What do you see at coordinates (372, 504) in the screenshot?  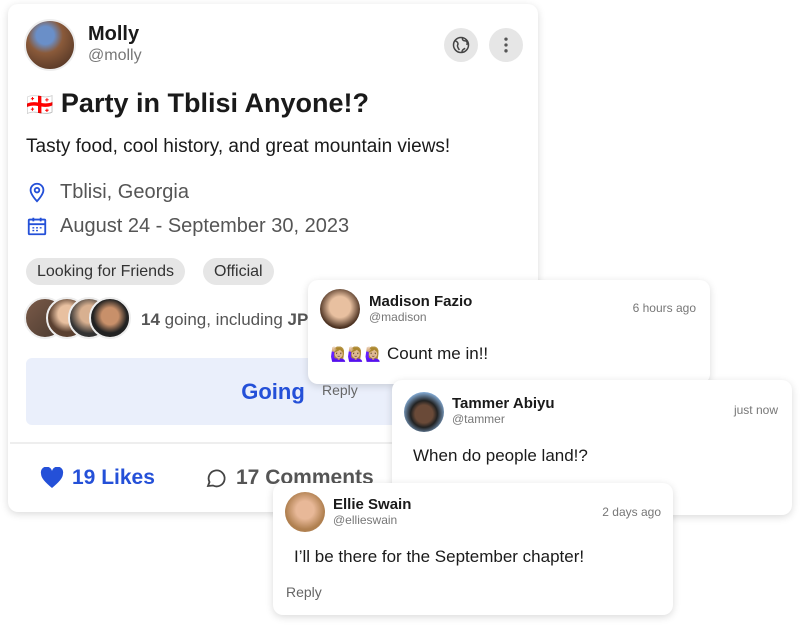 I see `commenter-name: Ellie Swain` at bounding box center [372, 504].